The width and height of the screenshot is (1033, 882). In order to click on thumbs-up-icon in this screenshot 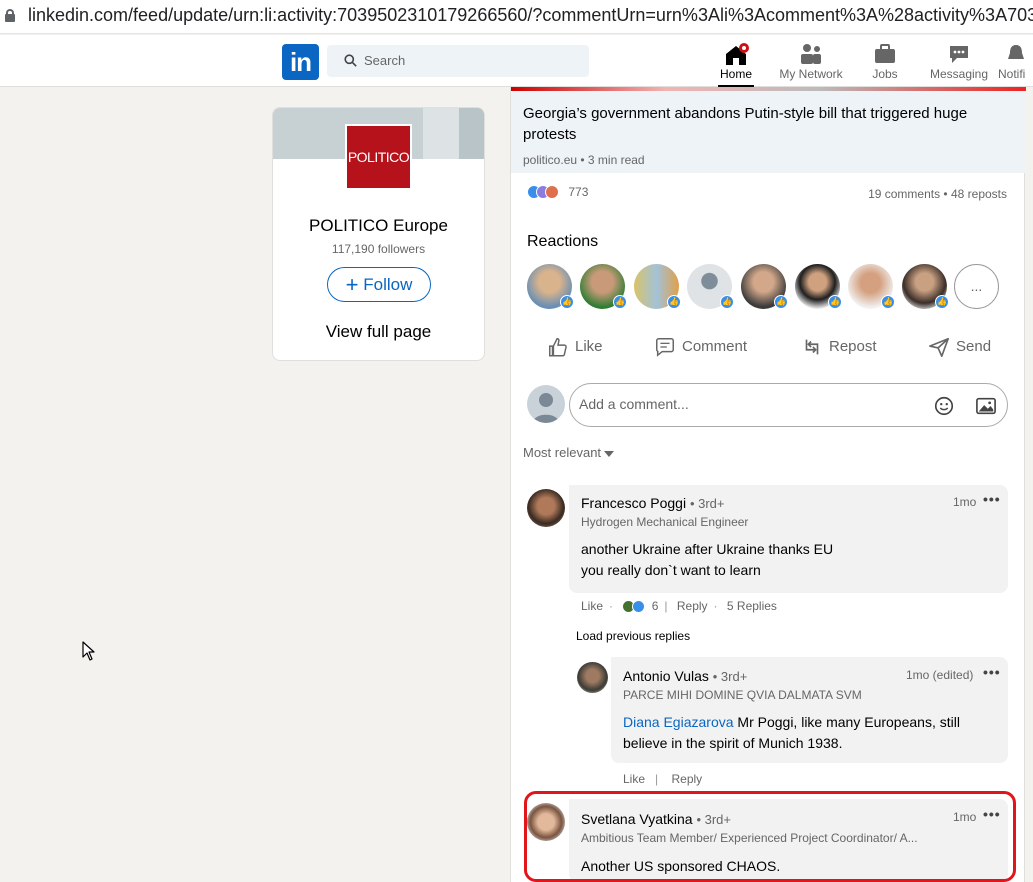, I will do `click(558, 347)`.